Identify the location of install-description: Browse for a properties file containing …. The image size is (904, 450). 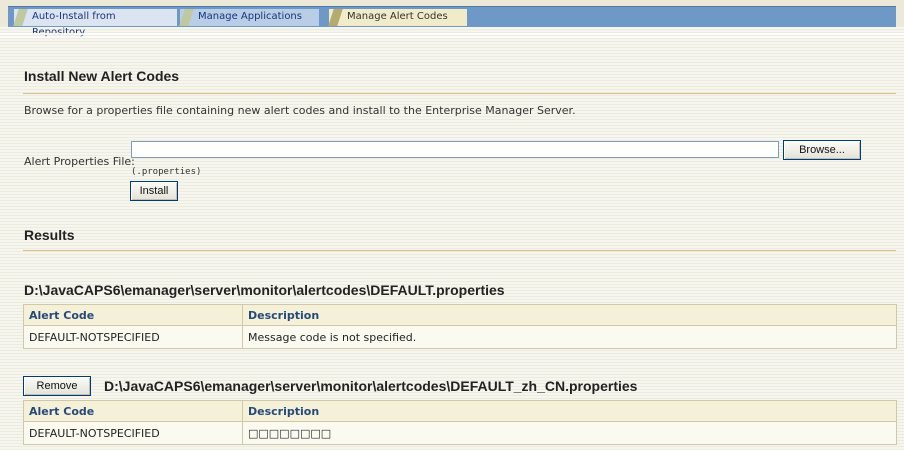
(300, 110).